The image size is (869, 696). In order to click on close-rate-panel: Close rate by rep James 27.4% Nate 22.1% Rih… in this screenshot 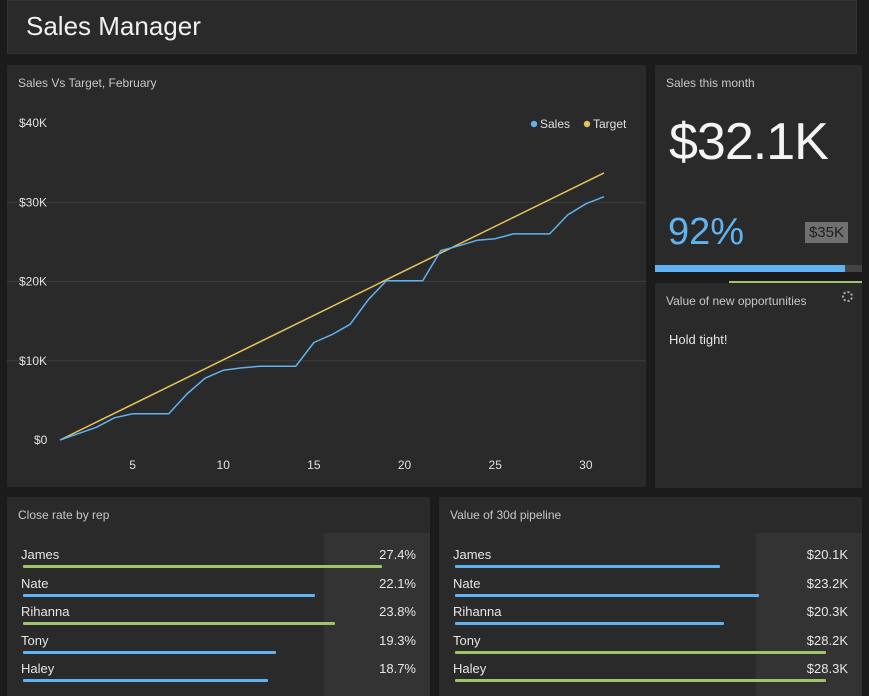, I will do `click(218, 596)`.